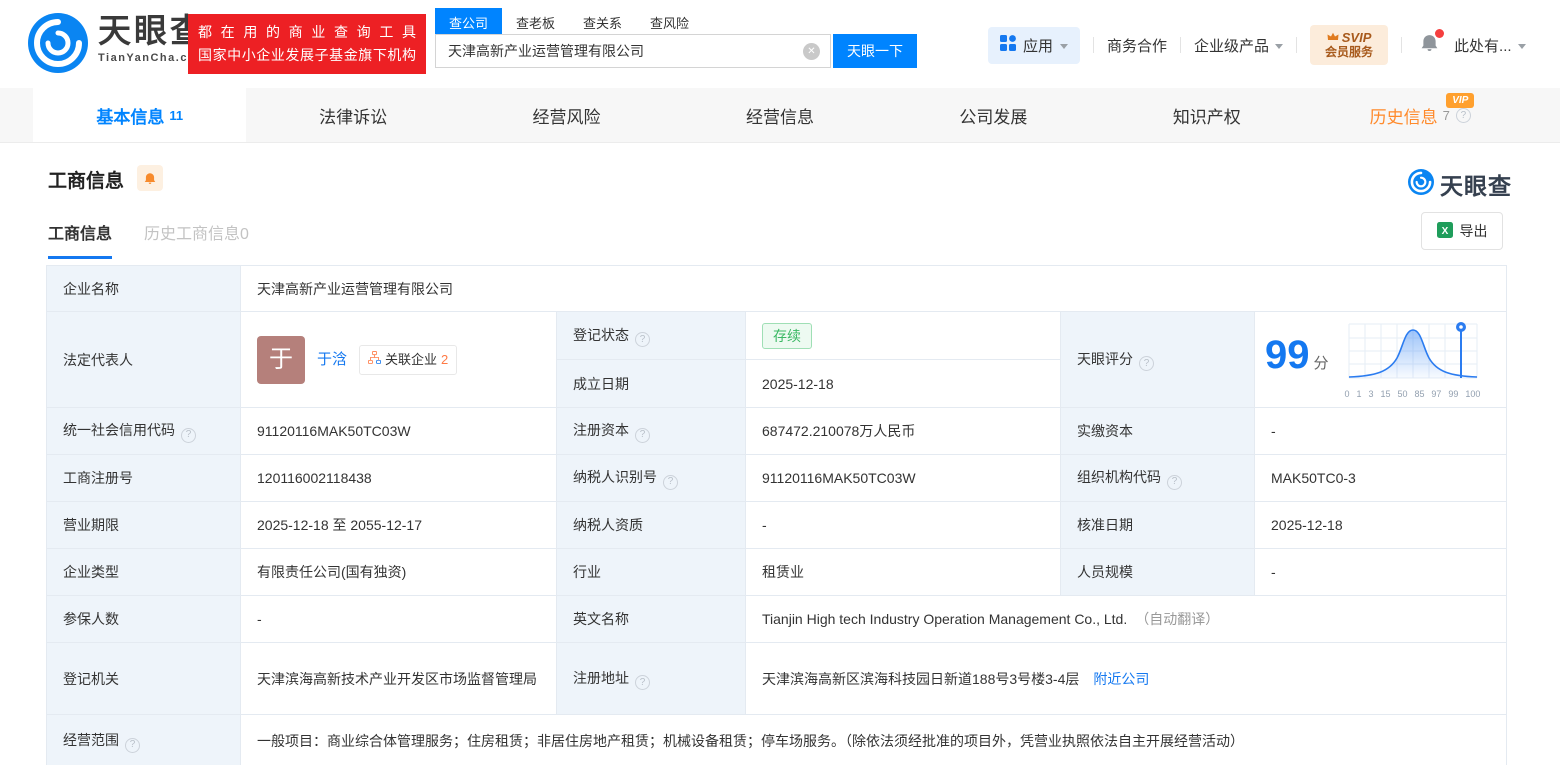  I want to click on tab-label: 知识产权, so click(1206, 117).